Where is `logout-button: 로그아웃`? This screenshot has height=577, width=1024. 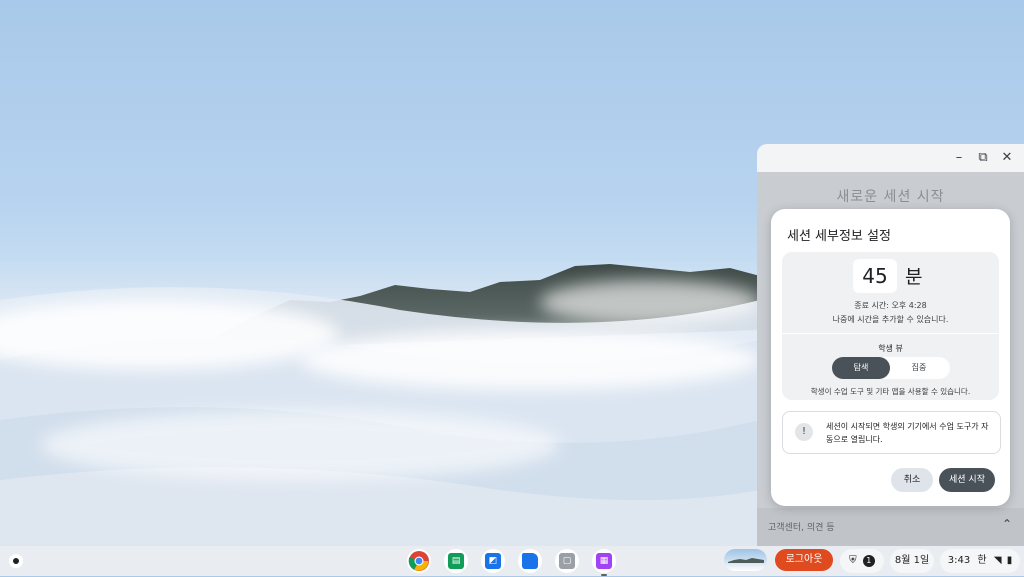 logout-button: 로그아웃 is located at coordinates (804, 560).